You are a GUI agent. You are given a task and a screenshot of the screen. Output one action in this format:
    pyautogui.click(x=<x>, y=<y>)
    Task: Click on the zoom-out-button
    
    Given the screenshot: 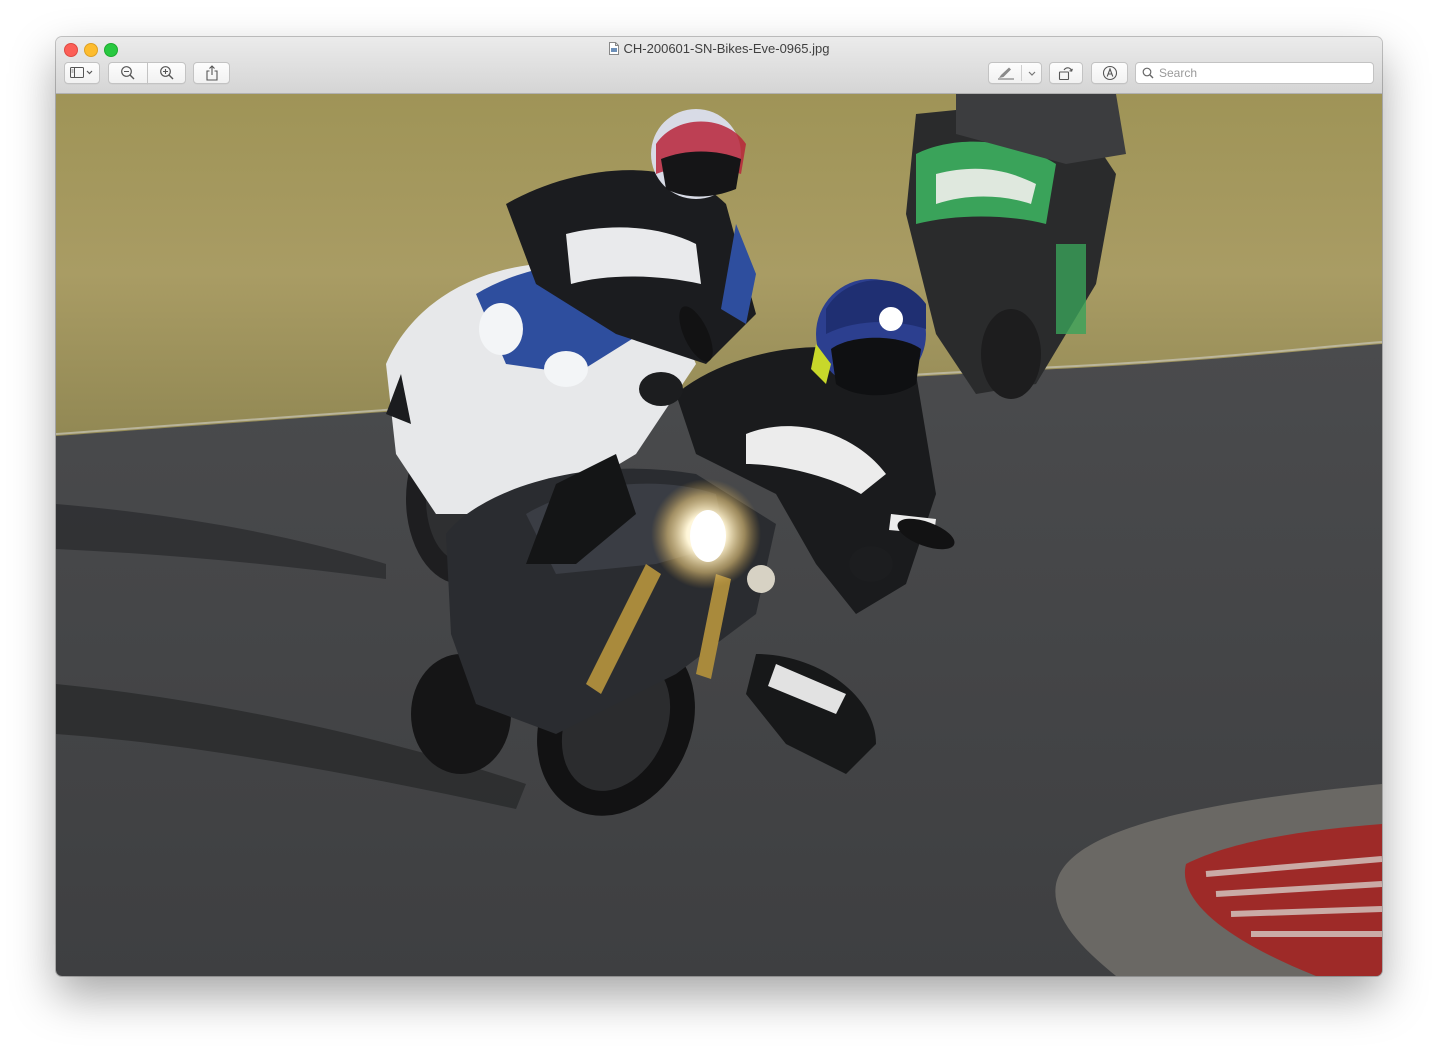 What is the action you would take?
    pyautogui.click(x=128, y=73)
    